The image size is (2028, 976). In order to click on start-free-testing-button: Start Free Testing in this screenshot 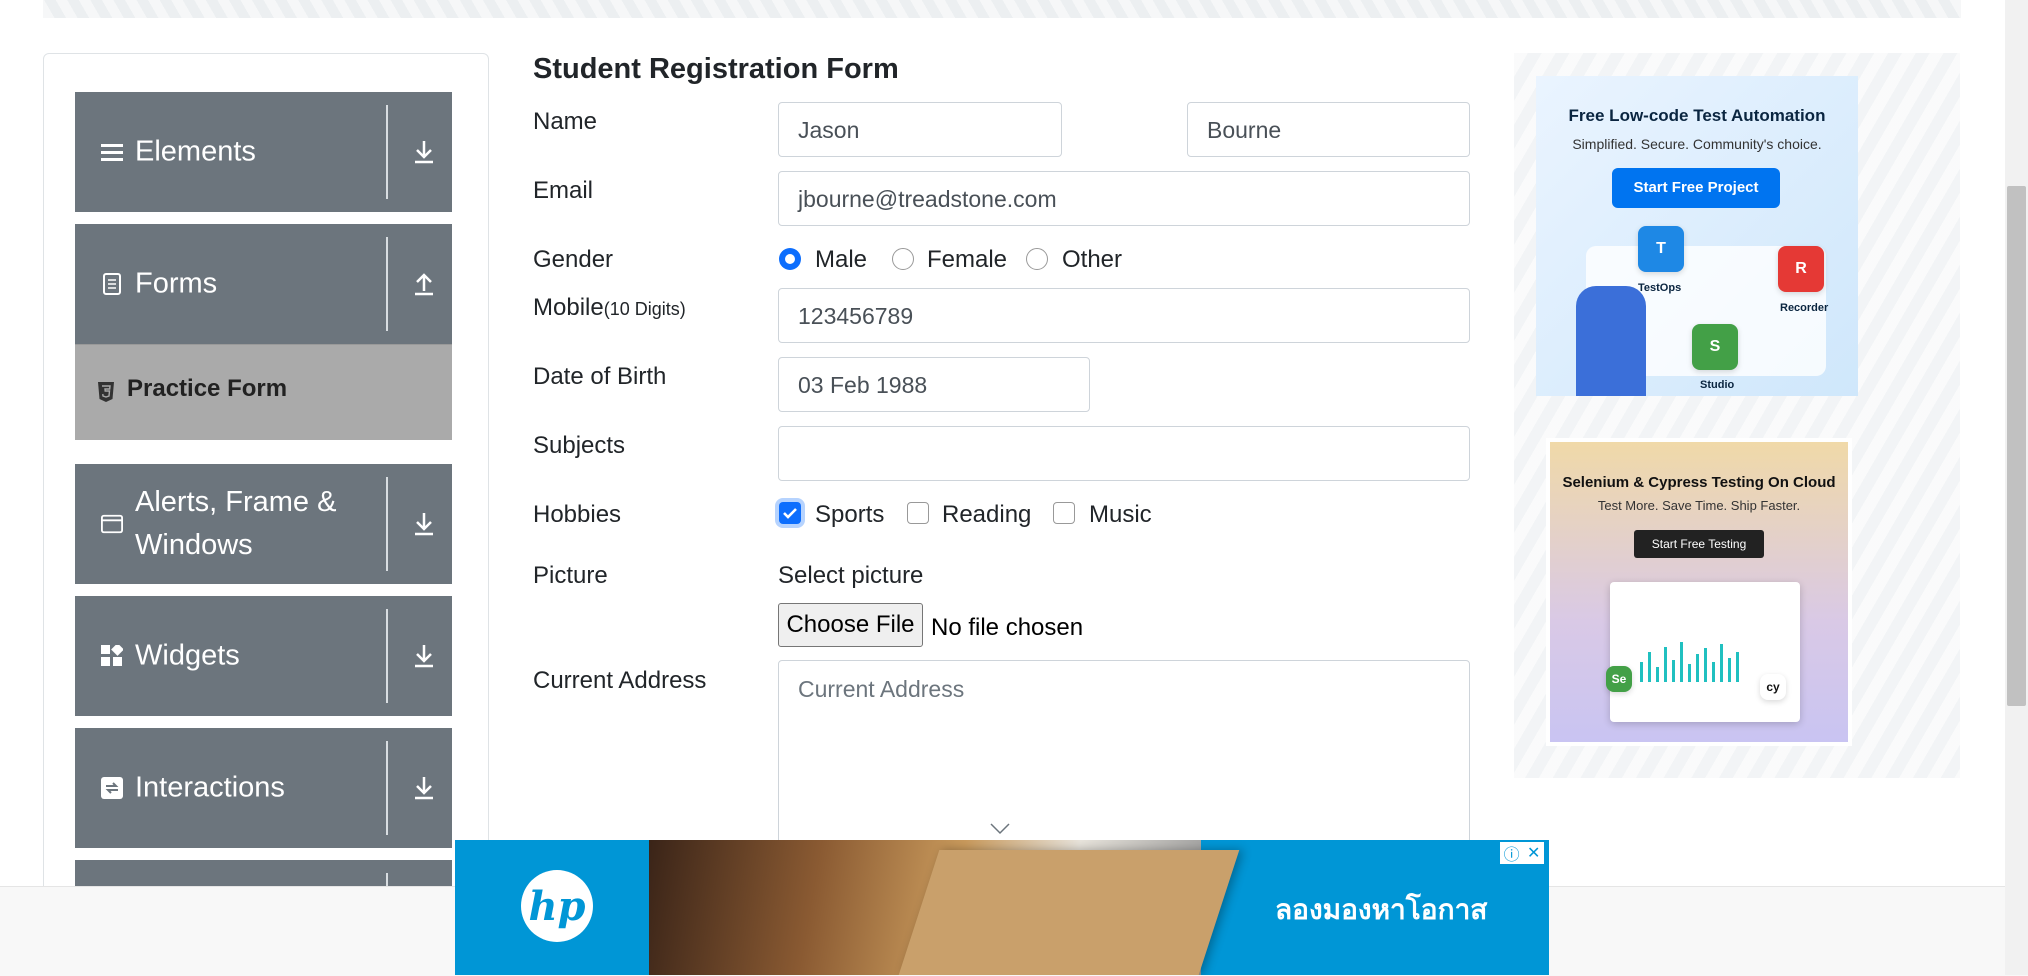, I will do `click(1699, 544)`.